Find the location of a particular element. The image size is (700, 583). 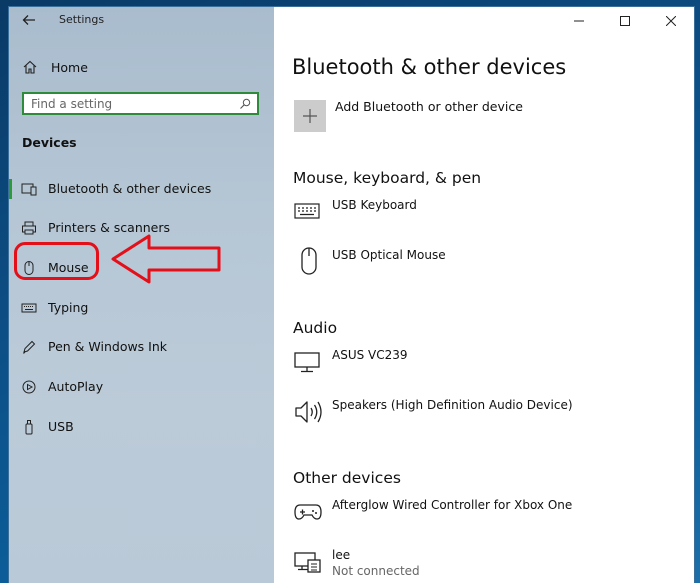

minimize-icon is located at coordinates (579, 21).